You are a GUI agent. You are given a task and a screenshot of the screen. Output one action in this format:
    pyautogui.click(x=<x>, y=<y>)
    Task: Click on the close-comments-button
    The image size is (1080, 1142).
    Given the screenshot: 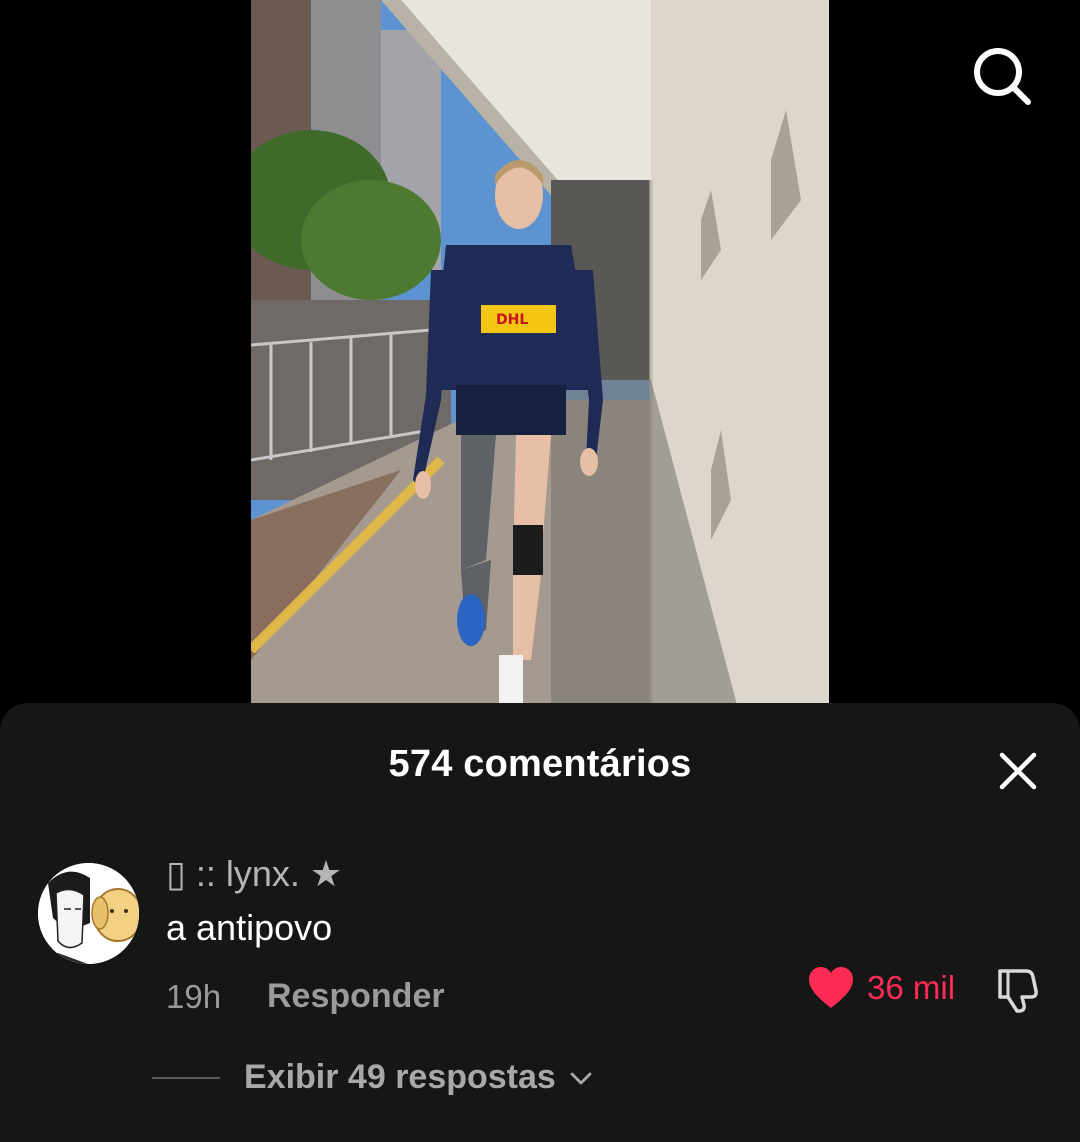 What is the action you would take?
    pyautogui.click(x=1018, y=771)
    